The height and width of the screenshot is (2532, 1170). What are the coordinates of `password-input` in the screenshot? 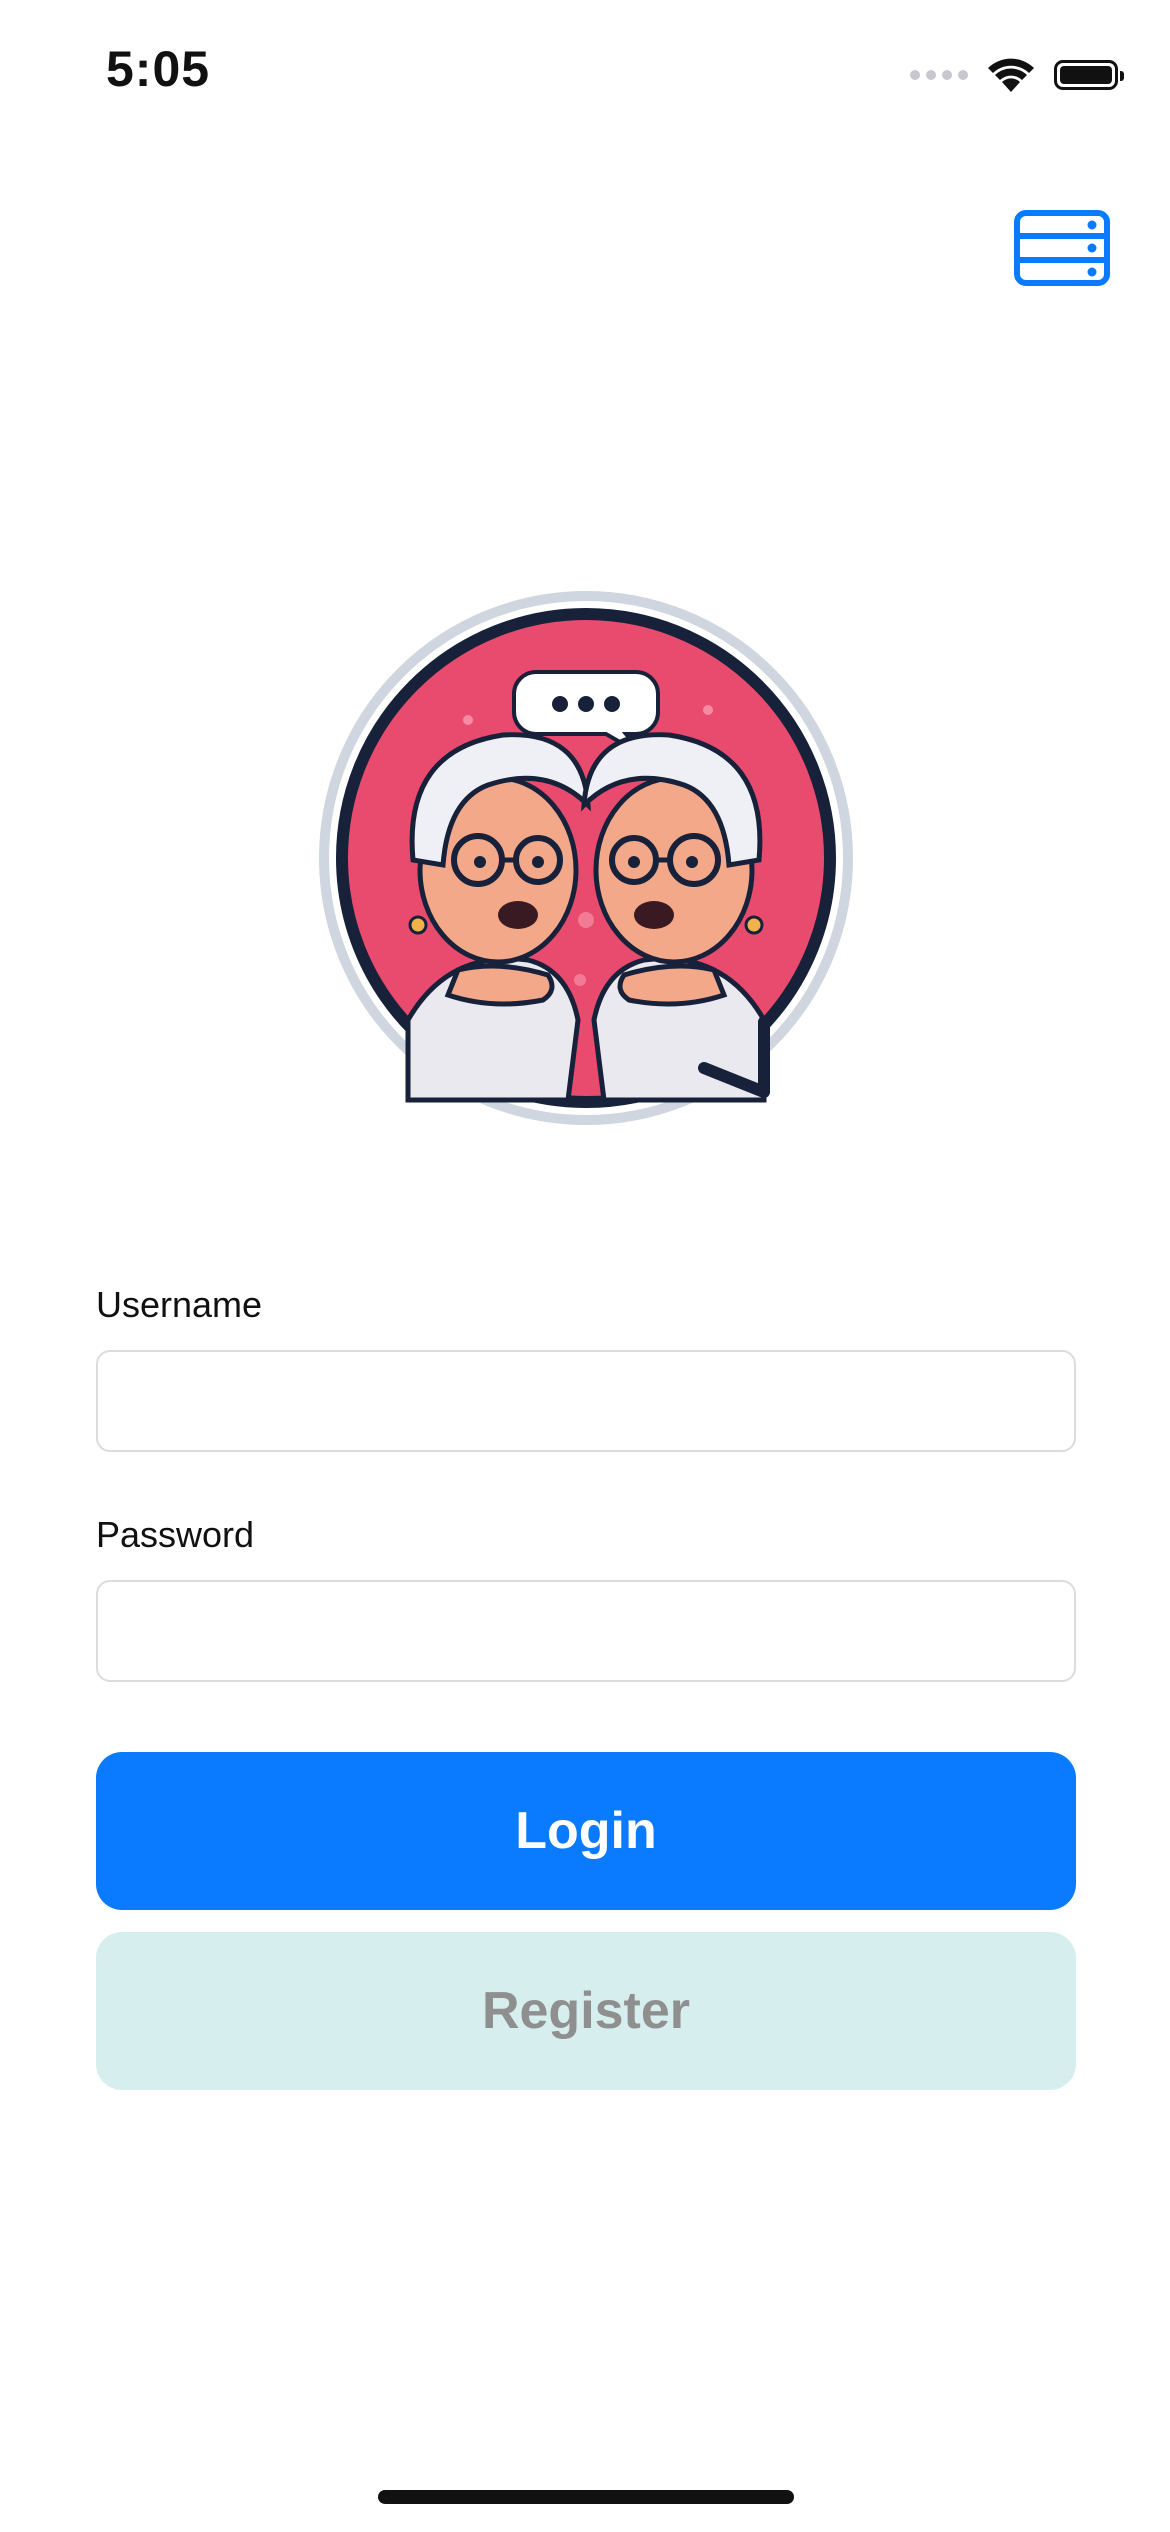 It's located at (586, 1631).